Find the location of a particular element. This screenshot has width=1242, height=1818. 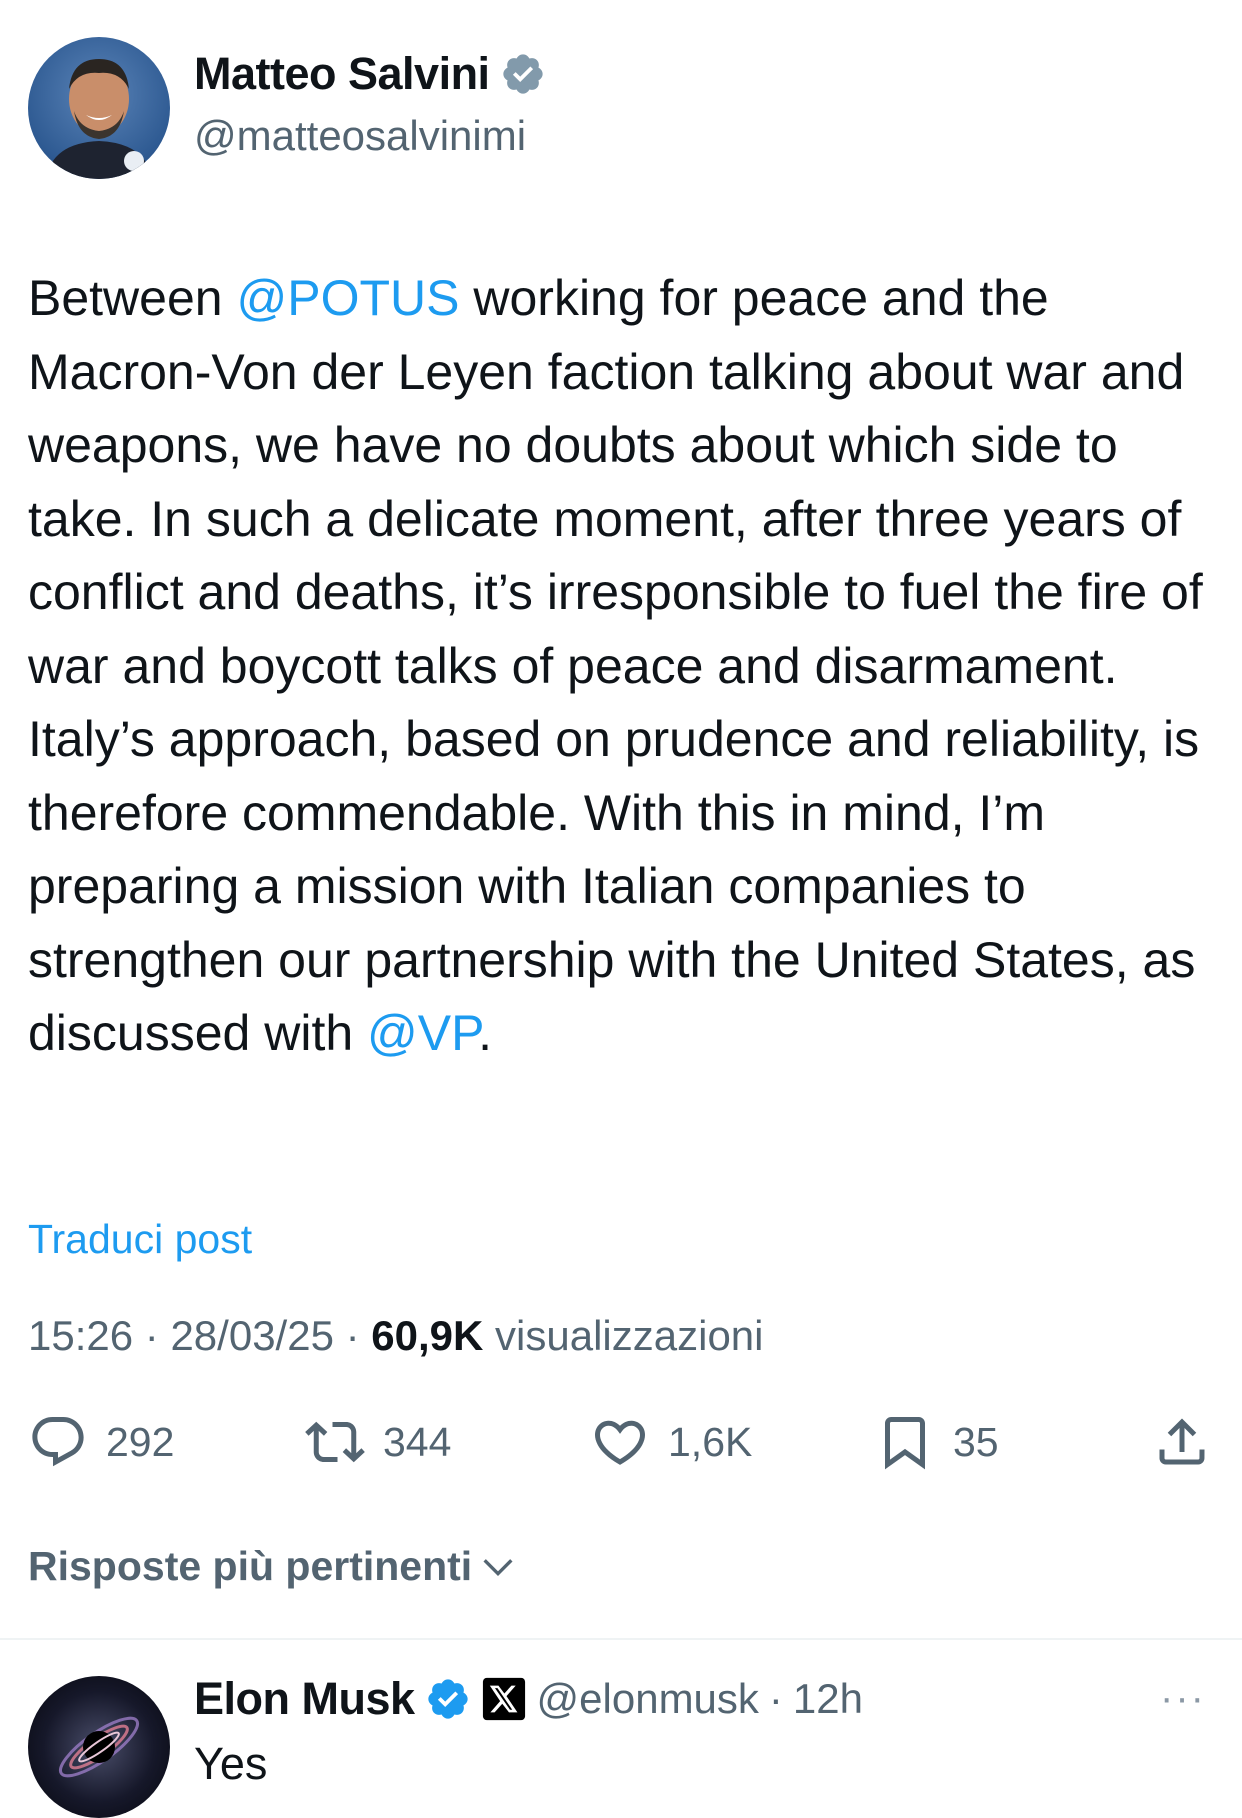

tweet-meta: 15:26 · 28/03/25 · 60,9K visualizzazioni is located at coordinates (396, 1336).